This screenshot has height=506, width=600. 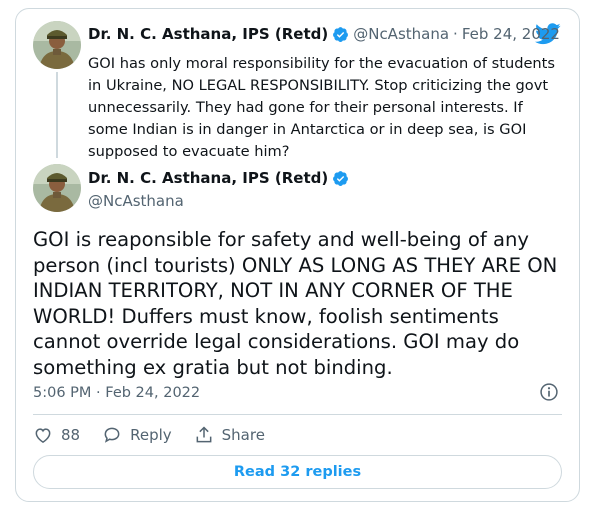 I want to click on main-tweet-header: Dr. N. C. Asthana, IPS (Retd), so click(x=220, y=178).